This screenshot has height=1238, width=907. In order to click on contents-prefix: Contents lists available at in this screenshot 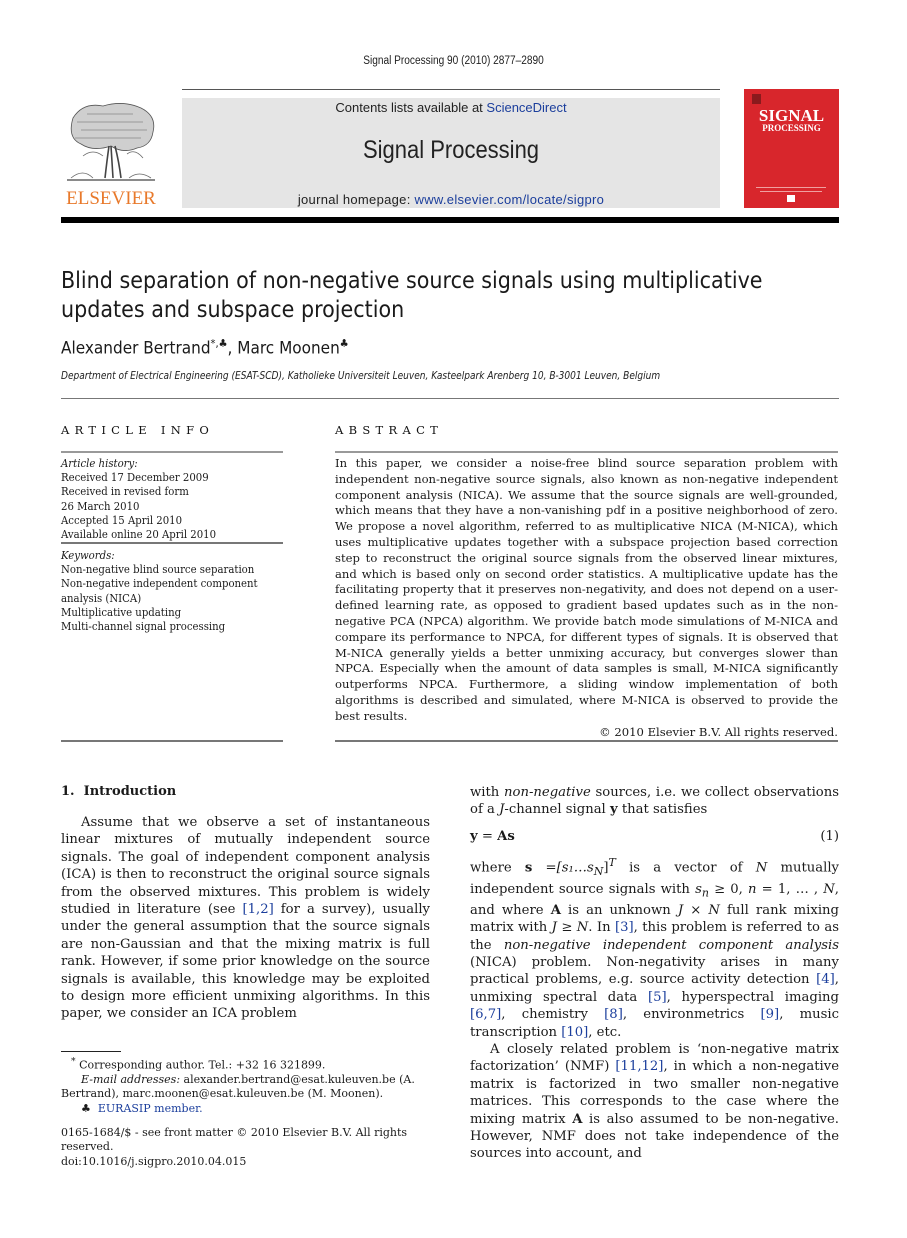, I will do `click(411, 107)`.